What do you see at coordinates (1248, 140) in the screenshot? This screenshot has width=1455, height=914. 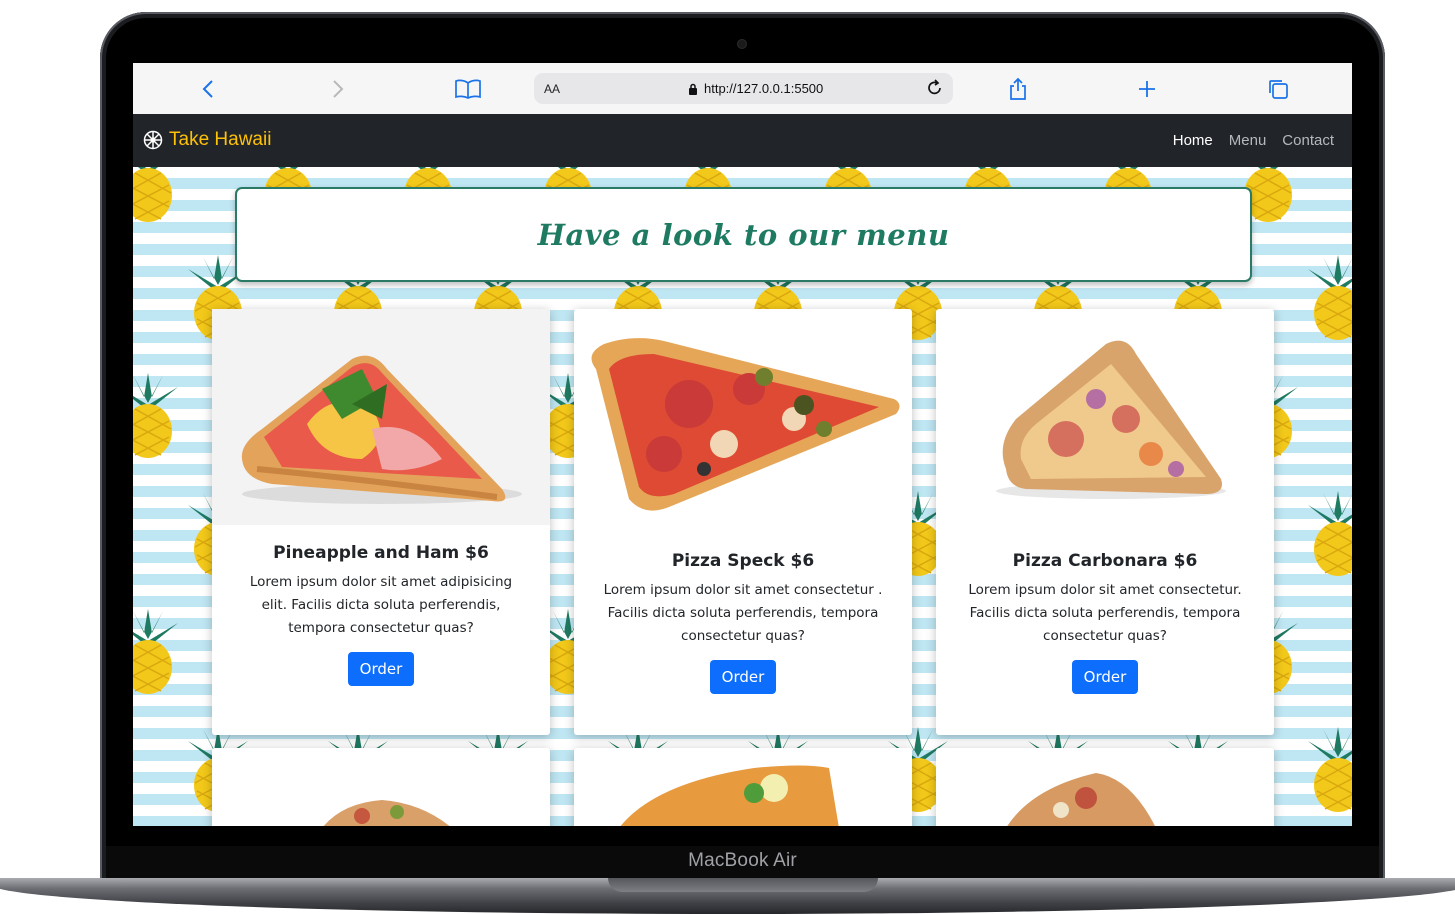 I see `nav-menu: Menu` at bounding box center [1248, 140].